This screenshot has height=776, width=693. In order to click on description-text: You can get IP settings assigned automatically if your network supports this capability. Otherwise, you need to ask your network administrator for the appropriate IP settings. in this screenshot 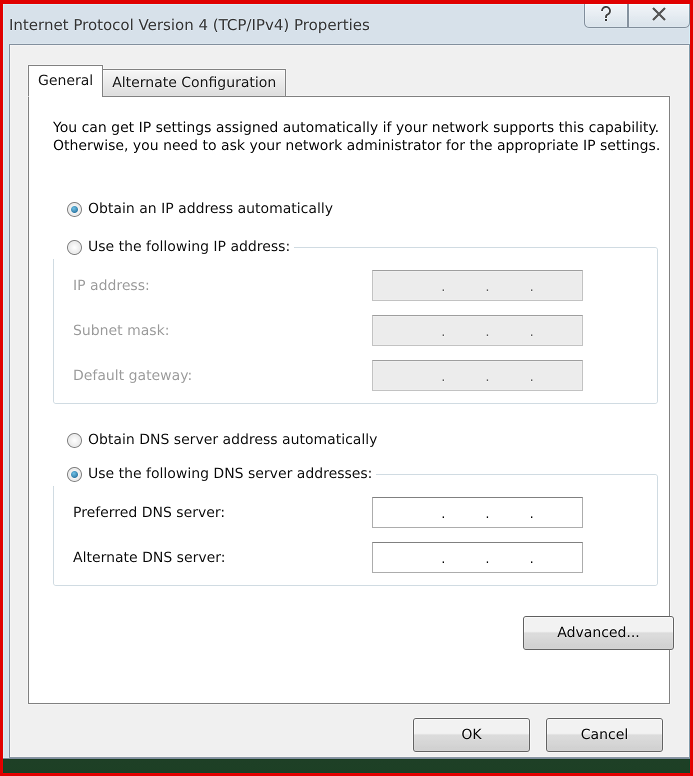, I will do `click(357, 137)`.